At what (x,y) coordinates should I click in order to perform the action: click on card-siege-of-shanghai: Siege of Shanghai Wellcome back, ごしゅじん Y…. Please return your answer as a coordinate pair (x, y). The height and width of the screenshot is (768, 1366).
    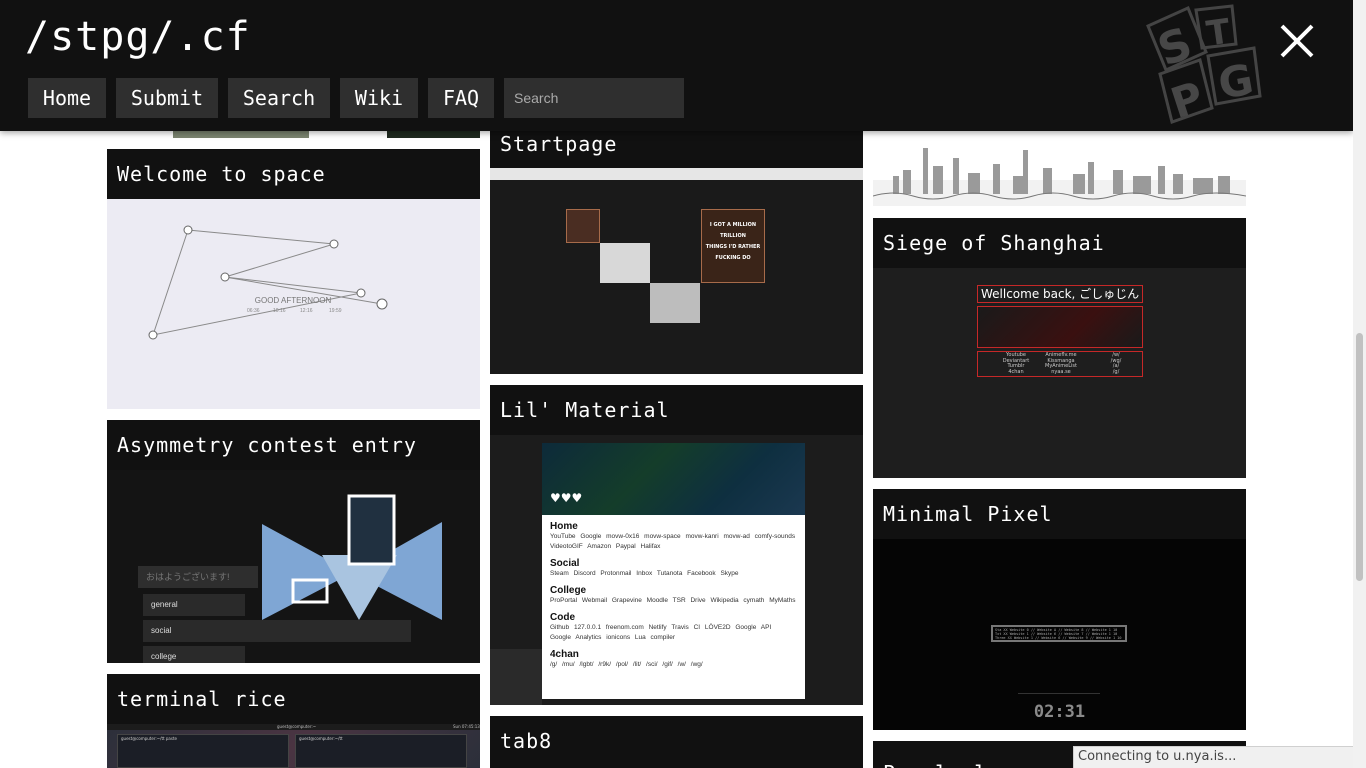
    Looking at the image, I should click on (1059, 348).